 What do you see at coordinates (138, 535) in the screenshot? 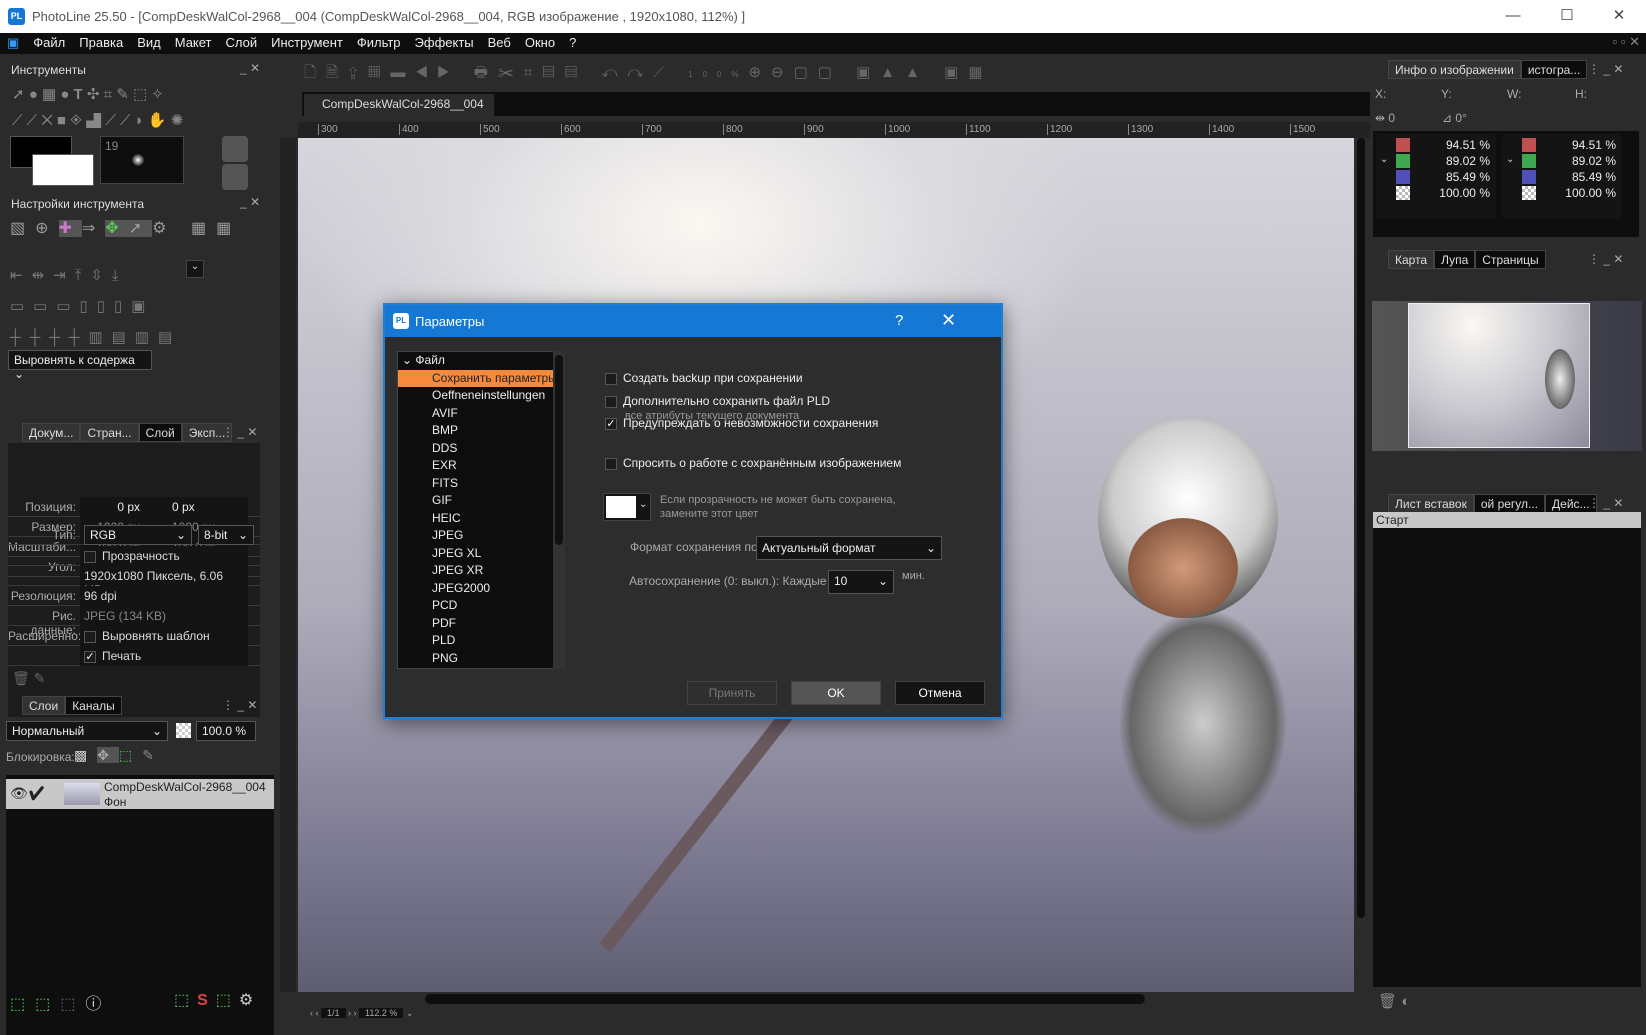
I see `type-select: RGB ⌄` at bounding box center [138, 535].